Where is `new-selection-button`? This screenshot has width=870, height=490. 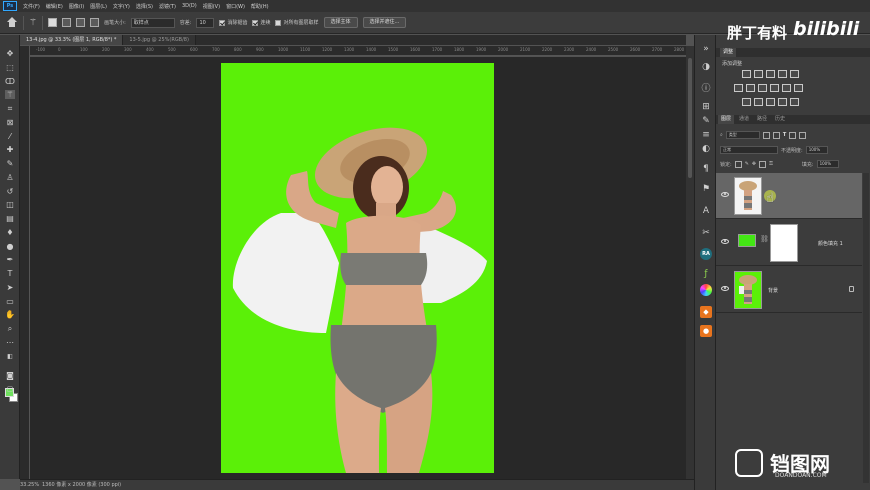
new-selection-button is located at coordinates (53, 22).